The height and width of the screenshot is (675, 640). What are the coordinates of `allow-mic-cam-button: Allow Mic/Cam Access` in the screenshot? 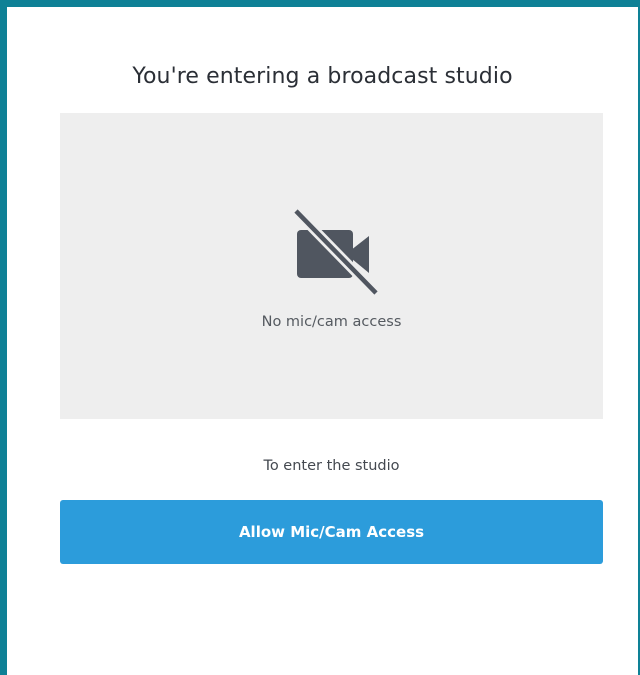 It's located at (331, 532).